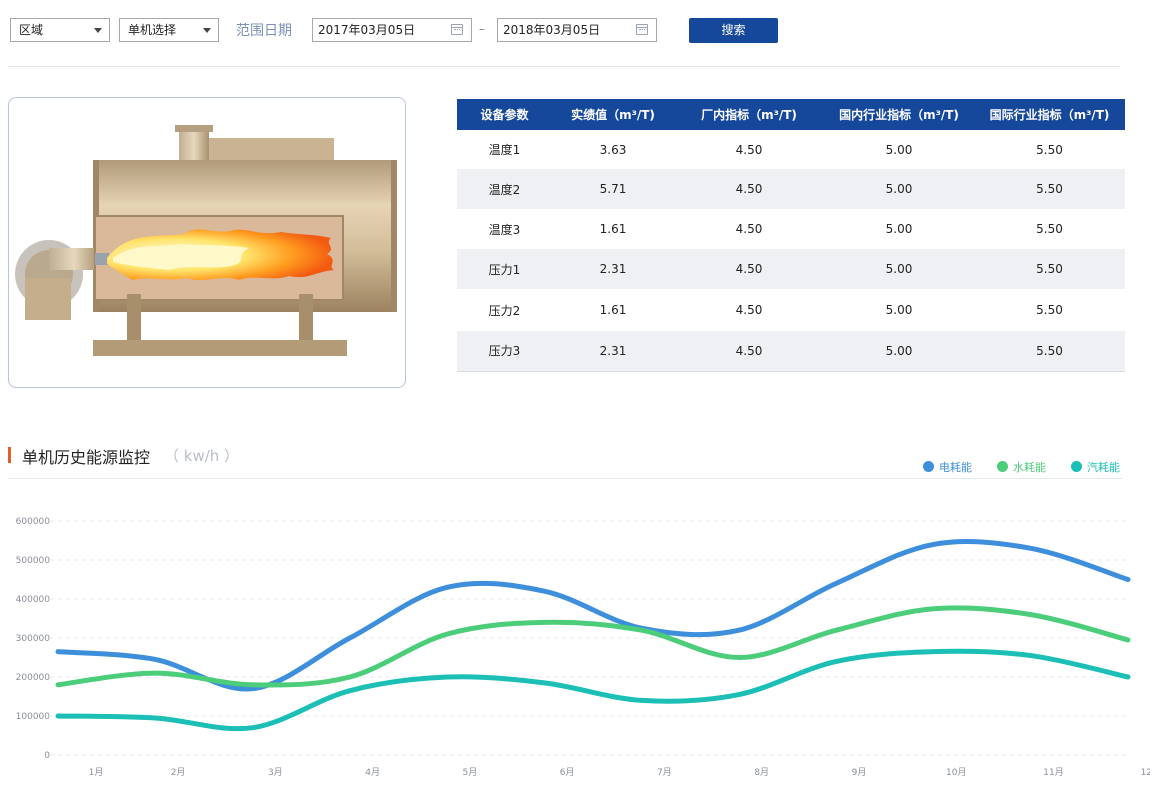 The width and height of the screenshot is (1164, 797). What do you see at coordinates (33, 600) in the screenshot?
I see `y-tick-label: 400000` at bounding box center [33, 600].